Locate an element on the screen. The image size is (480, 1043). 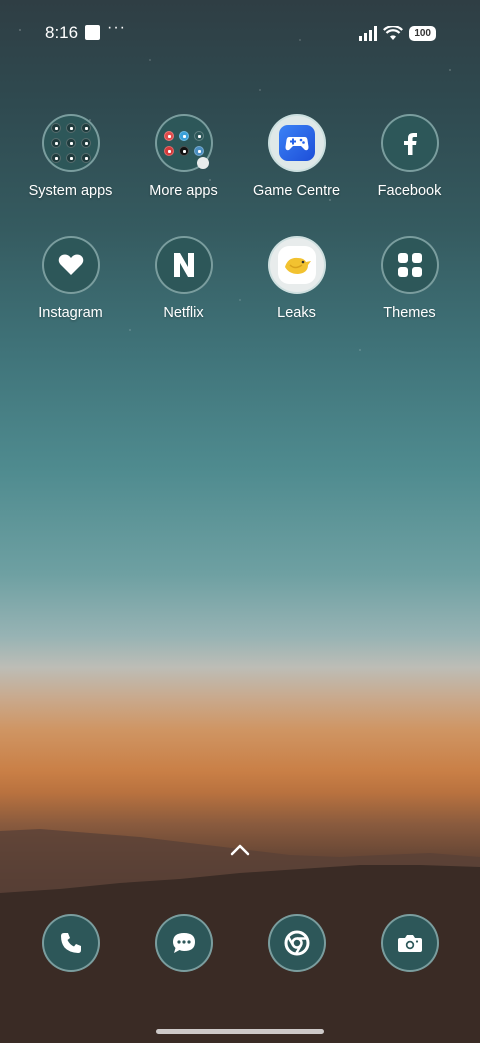
app-label: Netflix is located at coordinates (183, 313).